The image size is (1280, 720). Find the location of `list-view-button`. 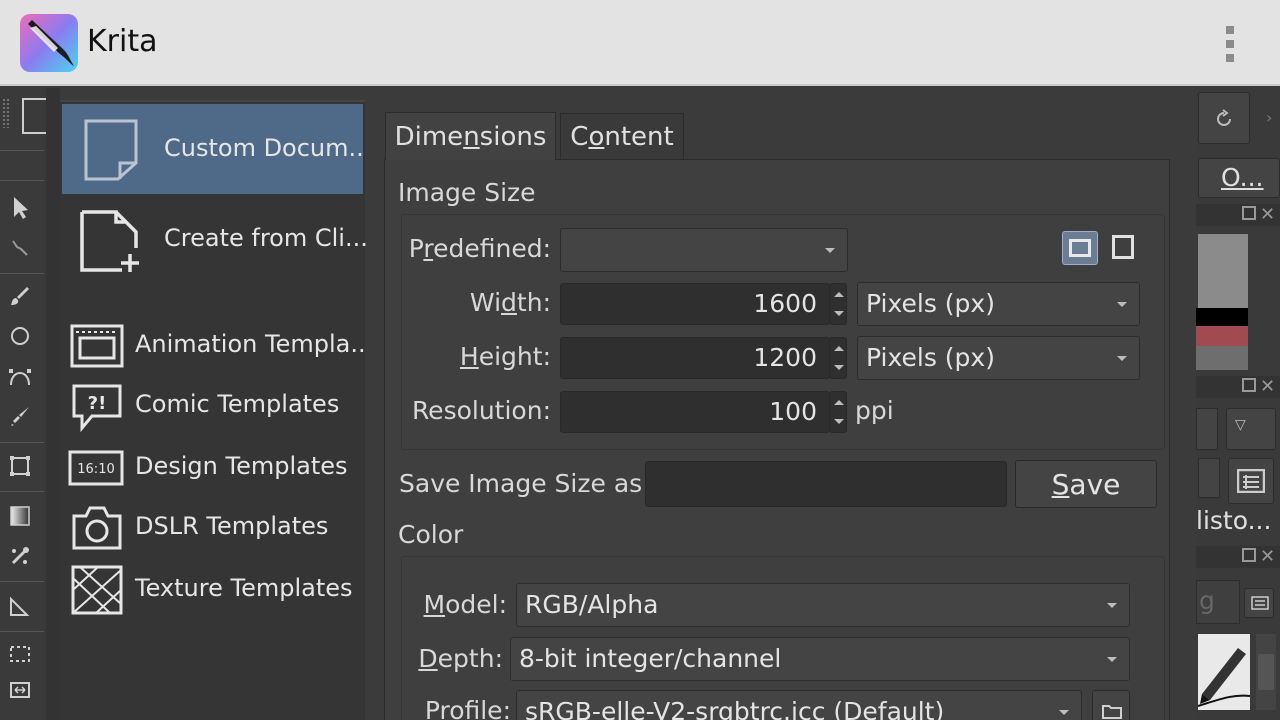

list-view-button is located at coordinates (1251, 481).